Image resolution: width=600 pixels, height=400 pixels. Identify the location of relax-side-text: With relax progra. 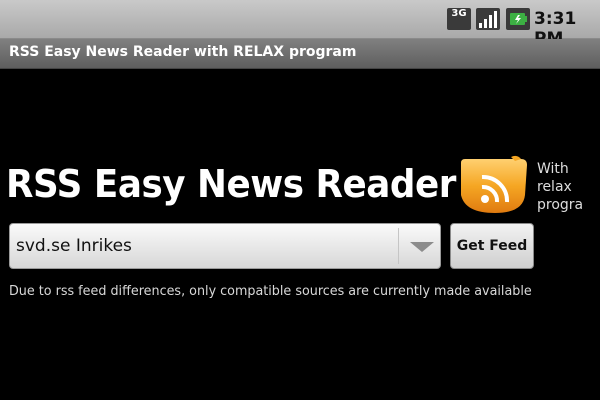
(560, 187).